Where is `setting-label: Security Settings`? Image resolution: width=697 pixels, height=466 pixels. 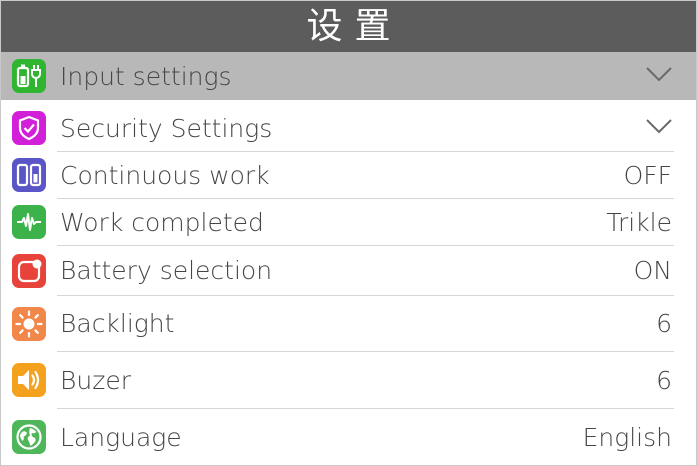 setting-label: Security Settings is located at coordinates (166, 128).